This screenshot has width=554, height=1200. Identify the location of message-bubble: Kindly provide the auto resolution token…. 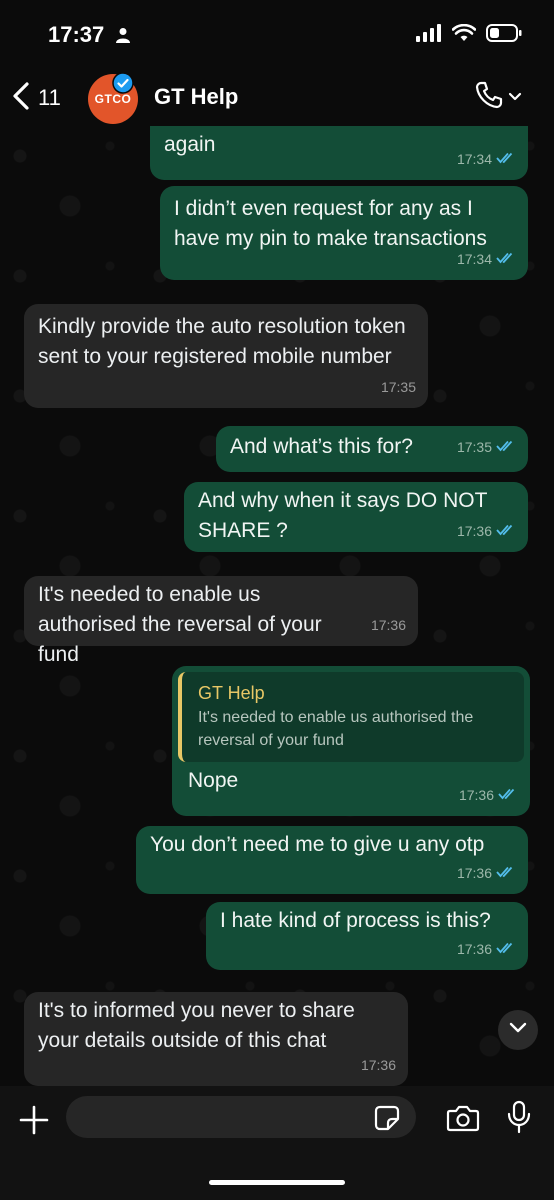
(226, 356).